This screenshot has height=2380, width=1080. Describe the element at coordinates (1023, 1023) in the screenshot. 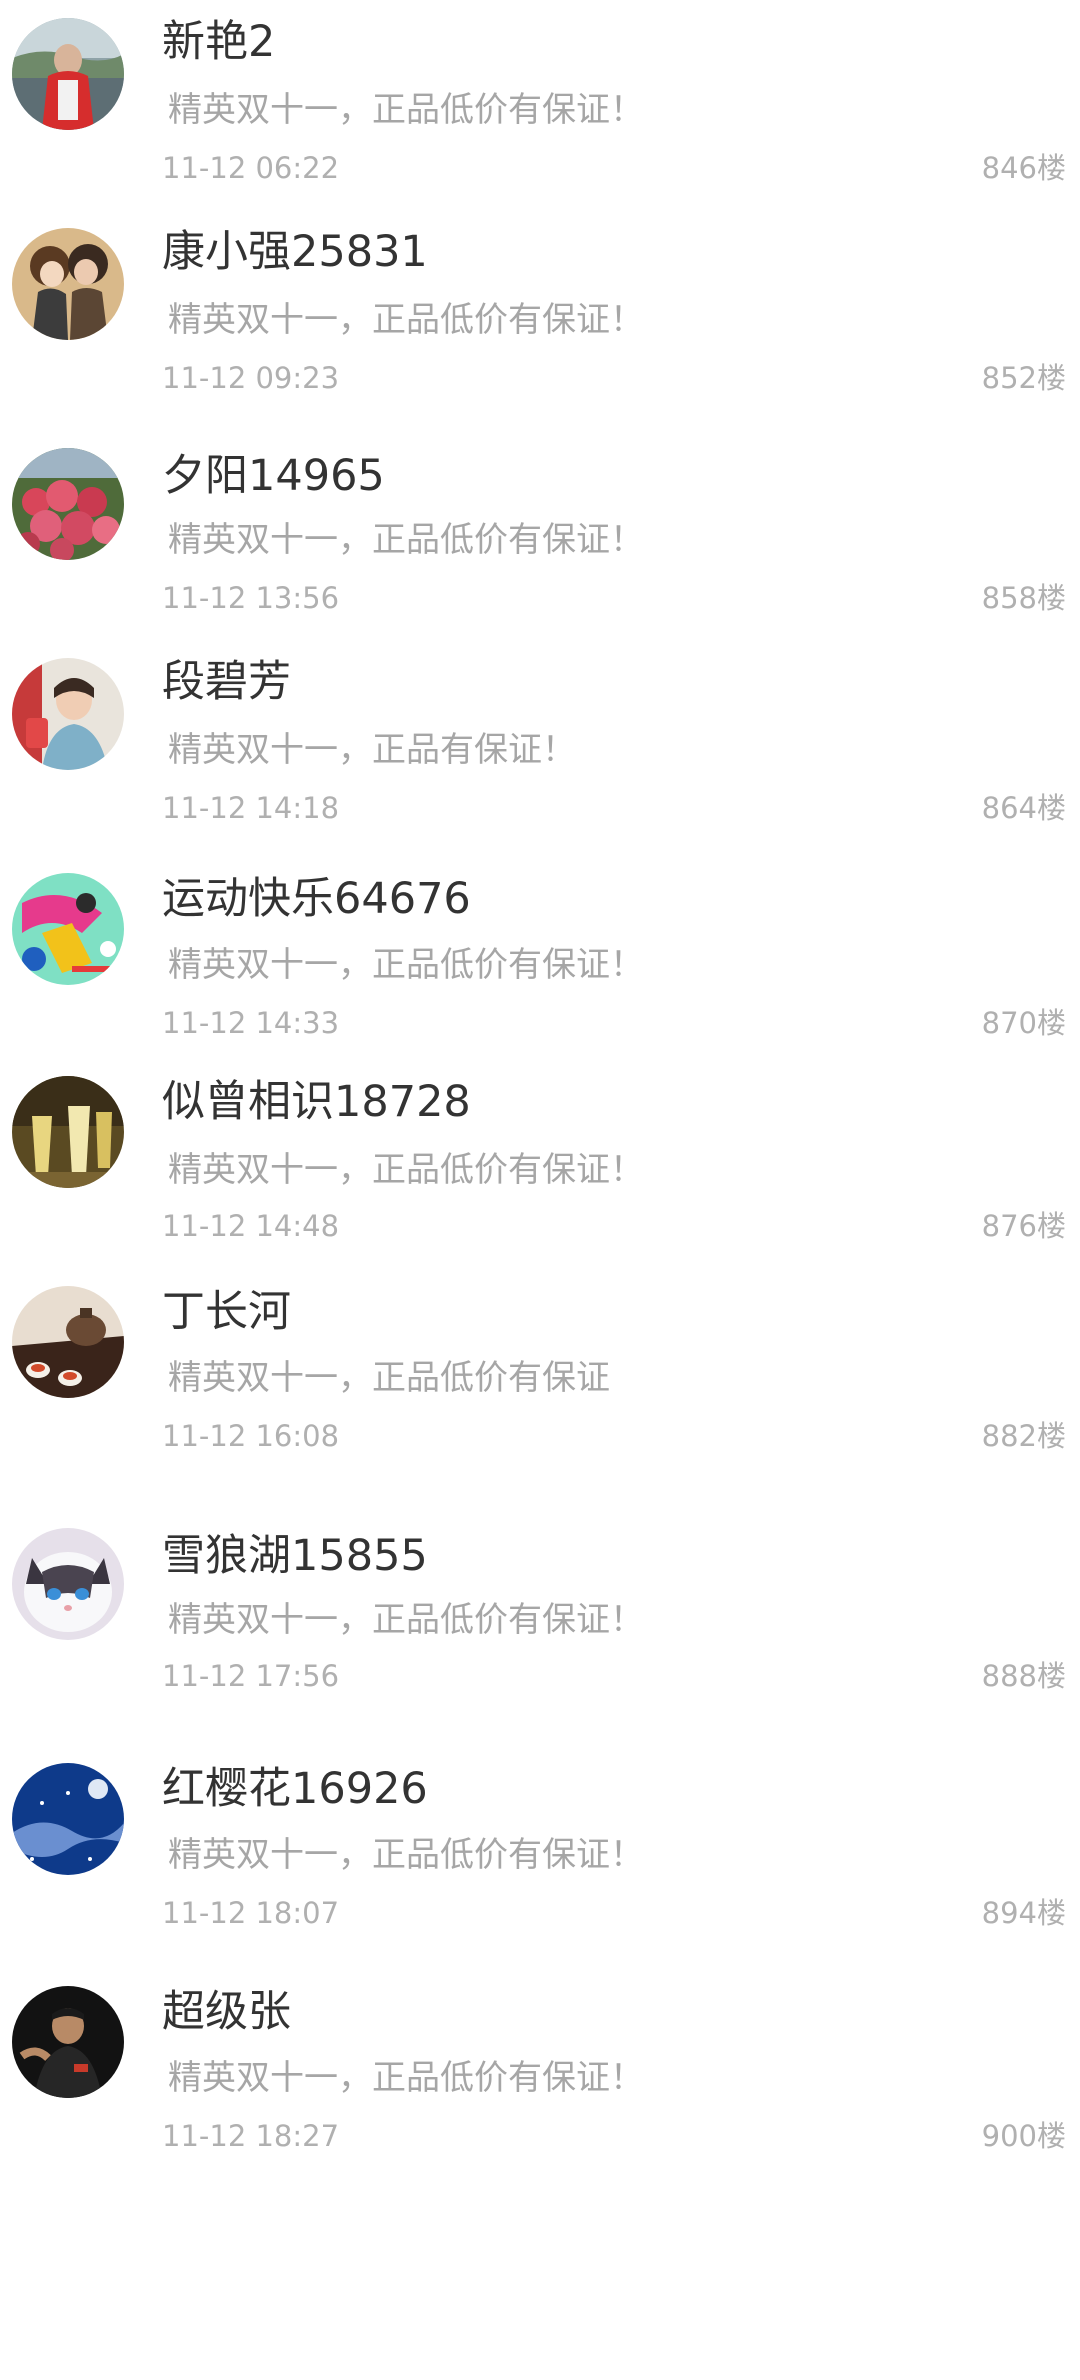

I see `floor-number: 870楼` at that location.